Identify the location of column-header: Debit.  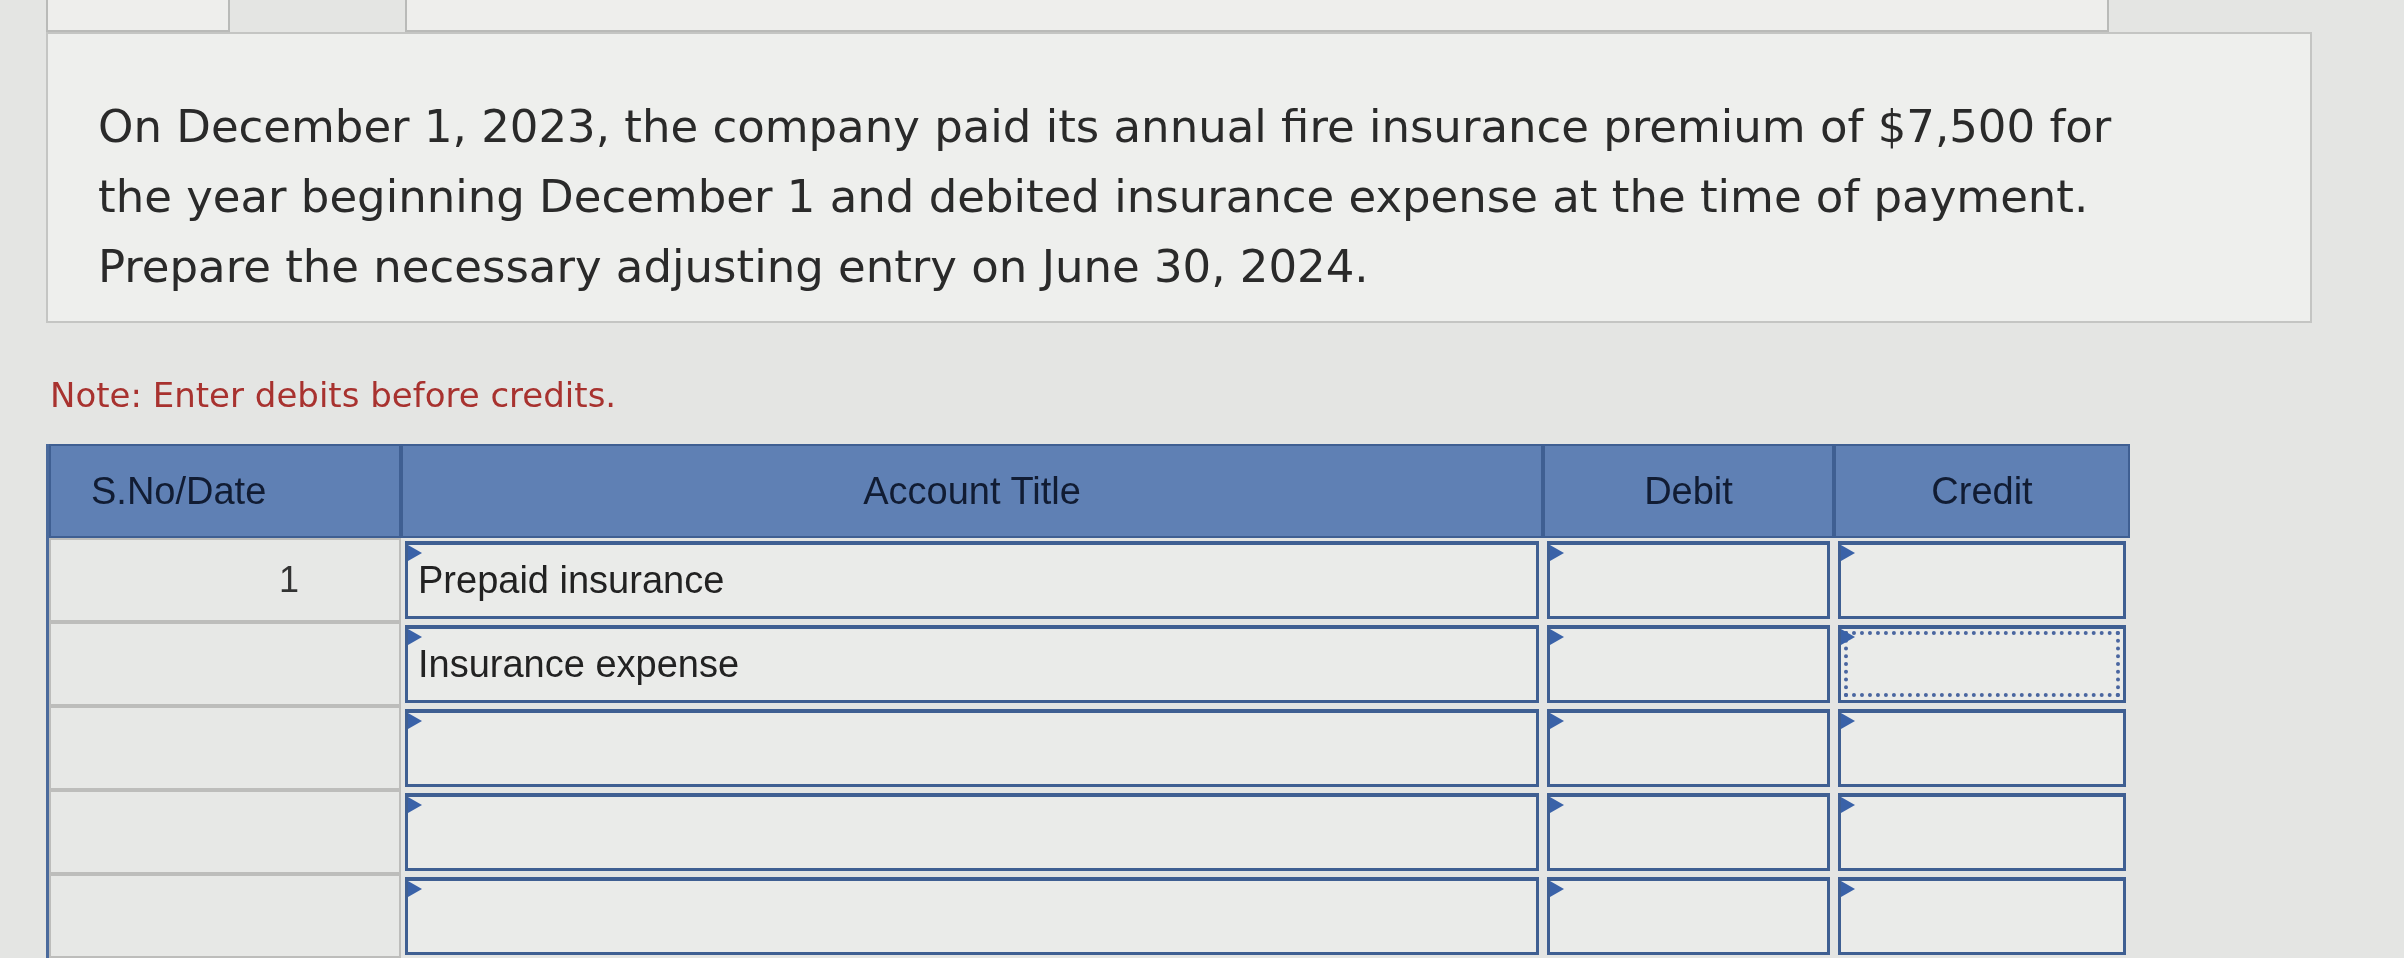
(1688, 491).